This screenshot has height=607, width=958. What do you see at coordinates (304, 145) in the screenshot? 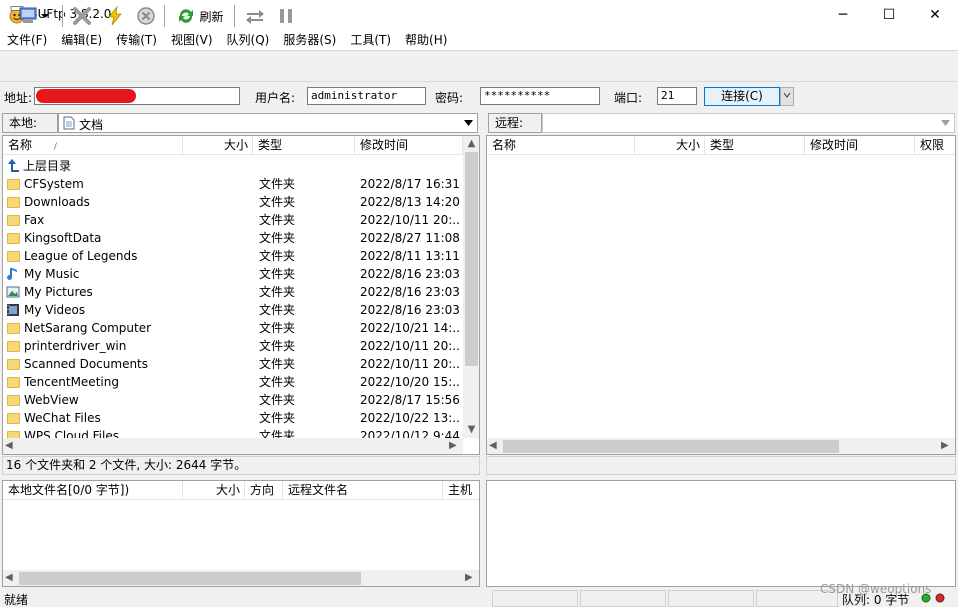
I see `col-type-header: 类型` at bounding box center [304, 145].